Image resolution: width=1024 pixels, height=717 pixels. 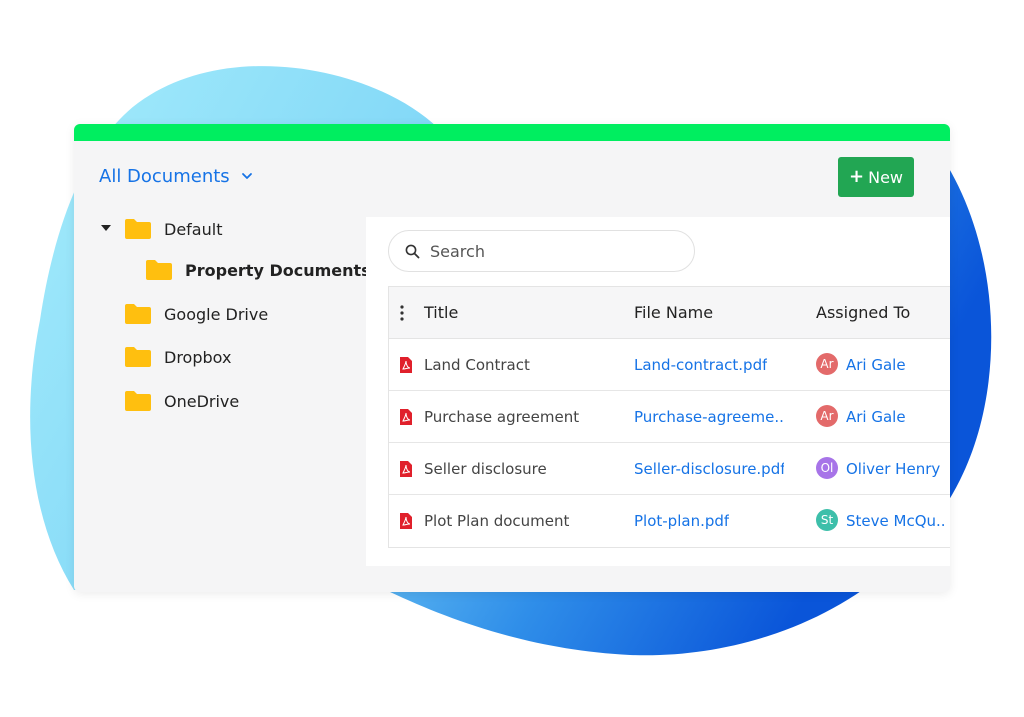 I want to click on tree-item-label: Property Documents, so click(x=278, y=270).